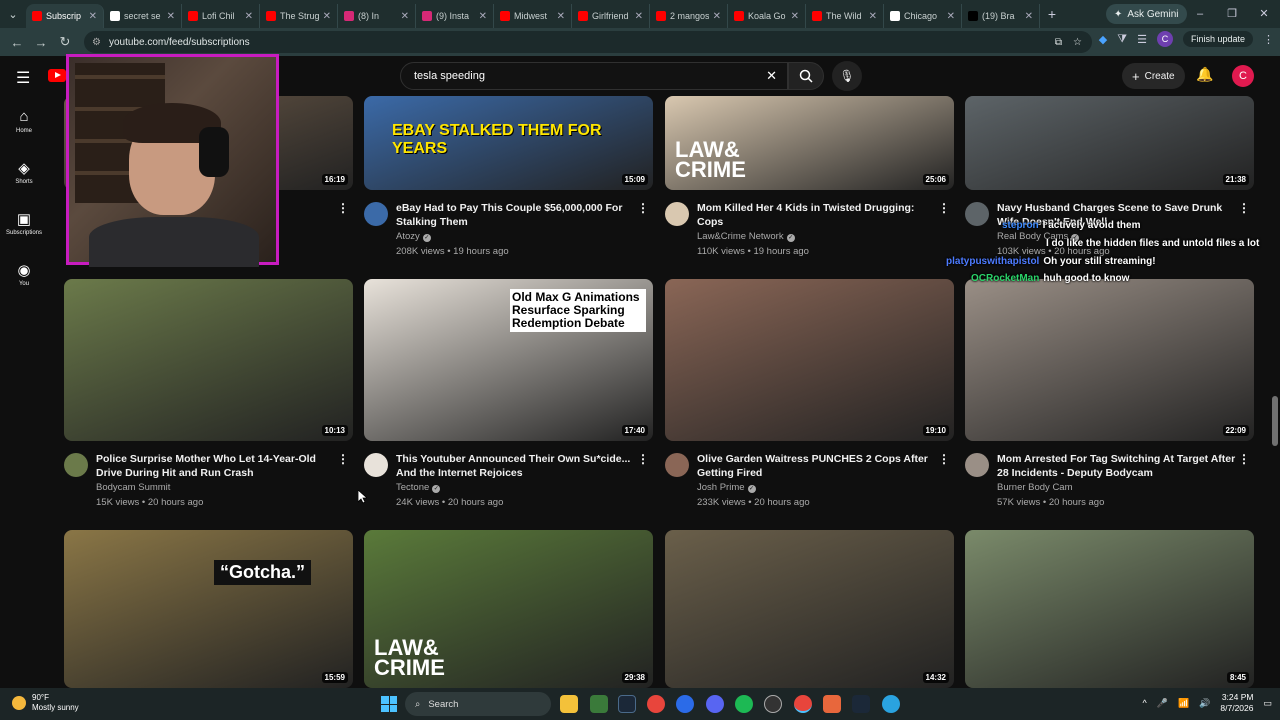 The image size is (1280, 720). Describe the element at coordinates (1077, 42) in the screenshot. I see `bookmark-star-icon: ☆` at that location.